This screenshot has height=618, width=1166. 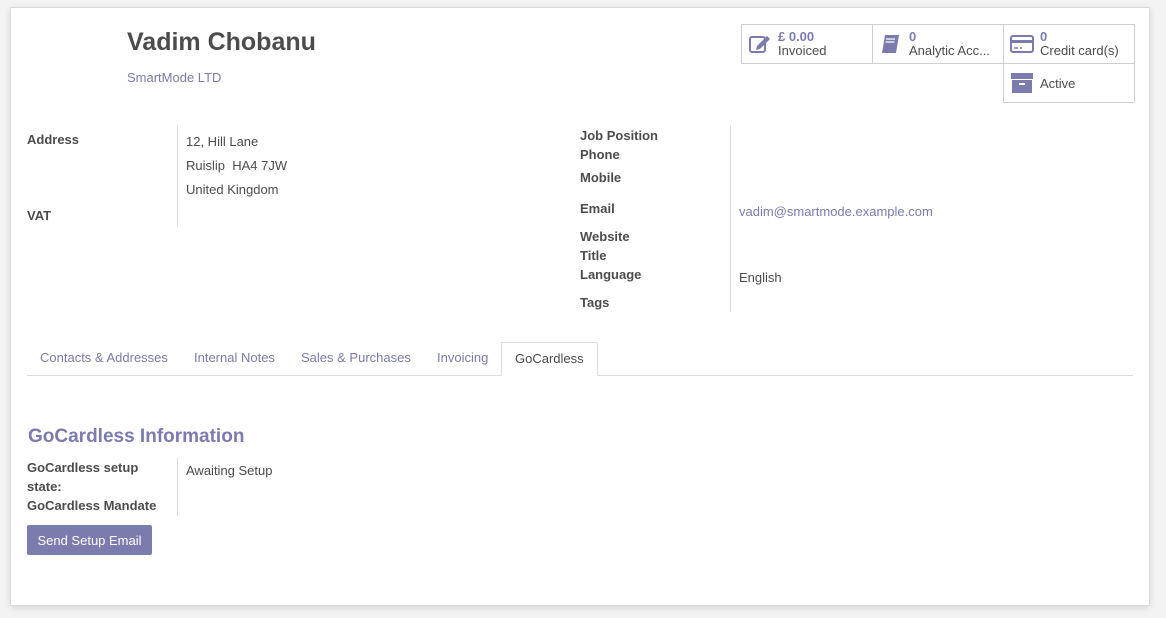 I want to click on invoiced-value: £ 0.00, so click(x=796, y=36).